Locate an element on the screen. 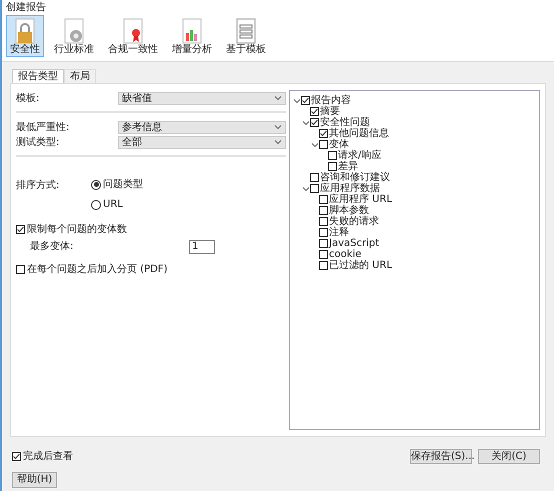  dropdown: 参考信息 is located at coordinates (202, 127).